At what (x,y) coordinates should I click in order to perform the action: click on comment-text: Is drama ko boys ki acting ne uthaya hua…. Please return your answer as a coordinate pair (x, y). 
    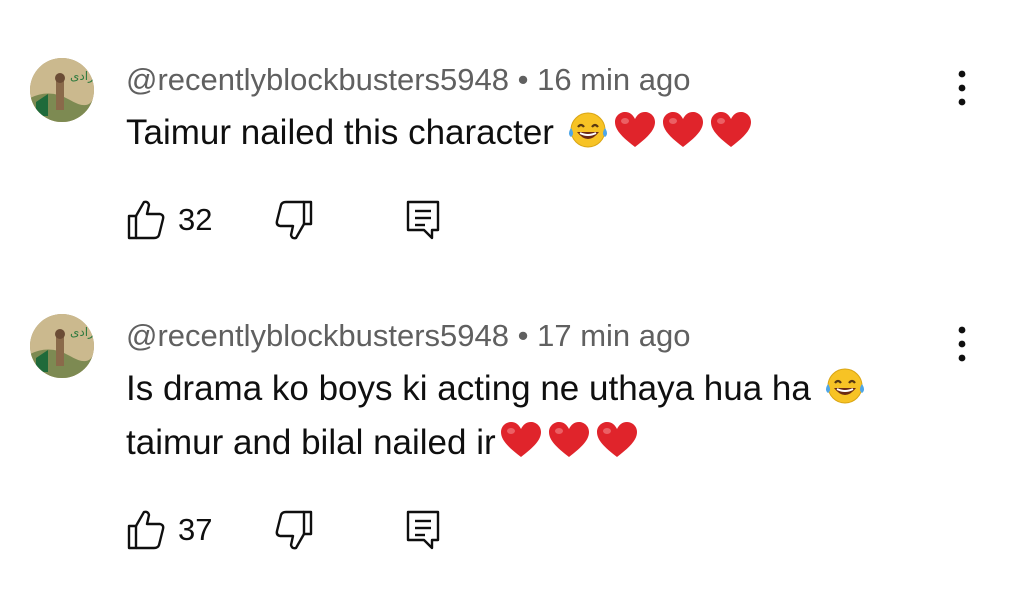
    Looking at the image, I should click on (473, 388).